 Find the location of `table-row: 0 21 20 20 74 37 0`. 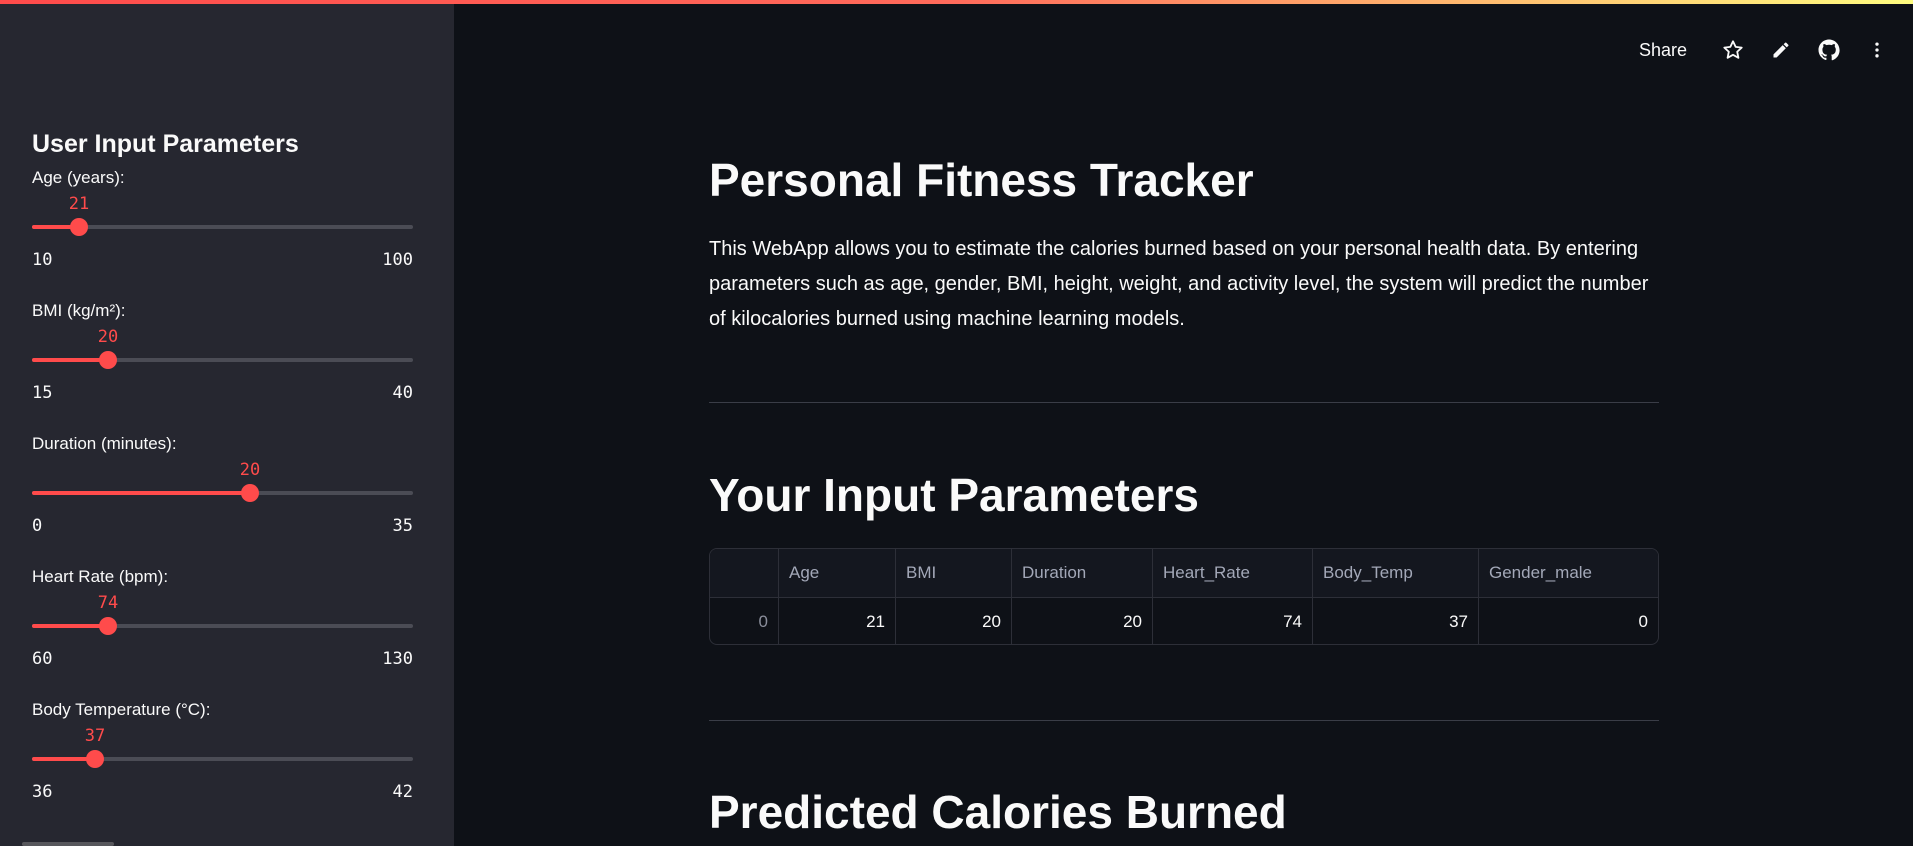

table-row: 0 21 20 20 74 37 0 is located at coordinates (1184, 620).